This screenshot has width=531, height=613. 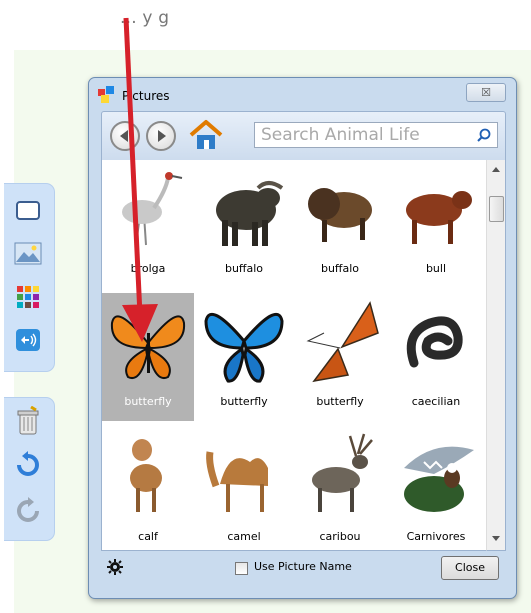 What do you see at coordinates (496, 539) in the screenshot?
I see `scroll-down-icon` at bounding box center [496, 539].